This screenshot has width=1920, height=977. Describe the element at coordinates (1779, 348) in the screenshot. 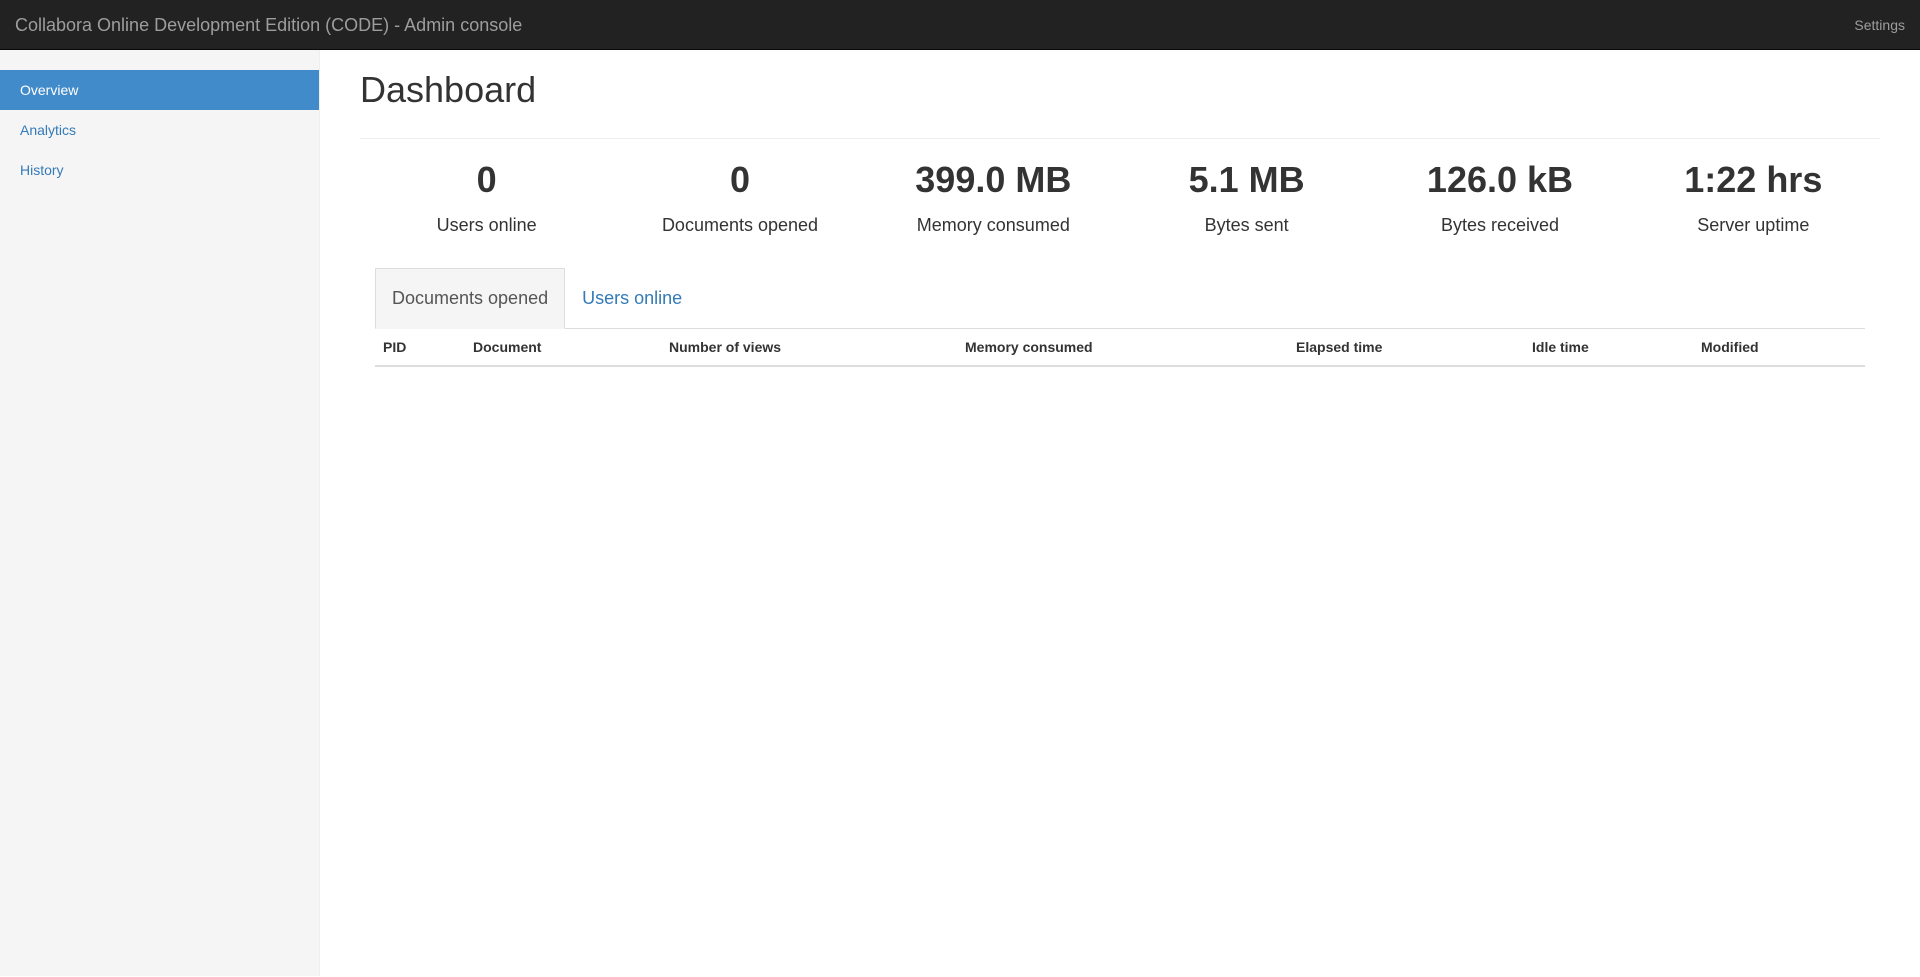

I see `column-header-modified: Modified` at that location.